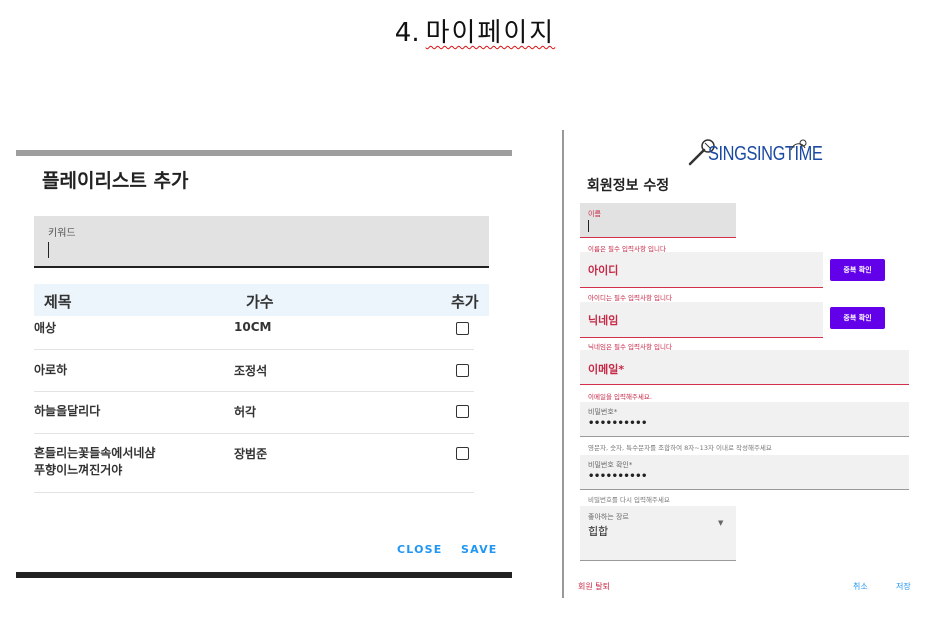 The height and width of the screenshot is (624, 950). What do you see at coordinates (51, 370) in the screenshot?
I see `song-title: 아로하` at bounding box center [51, 370].